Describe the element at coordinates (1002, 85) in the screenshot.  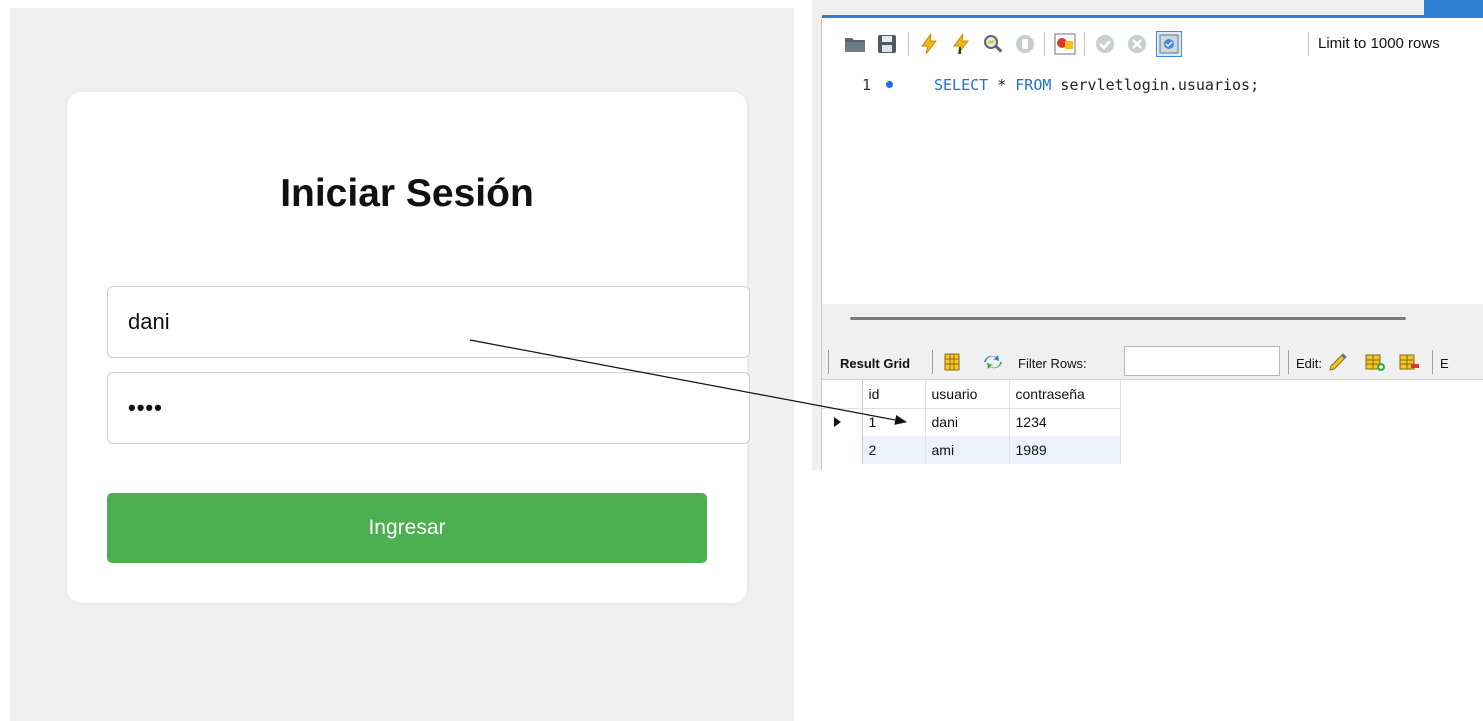
I see `sql-star: *` at that location.